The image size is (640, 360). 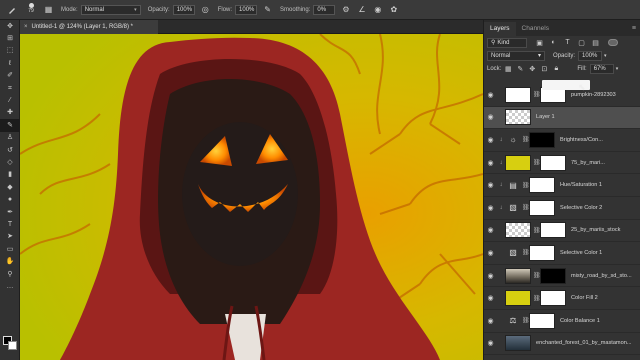 What do you see at coordinates (586, 117) in the screenshot?
I see `layer-name: Layer 1` at bounding box center [586, 117].